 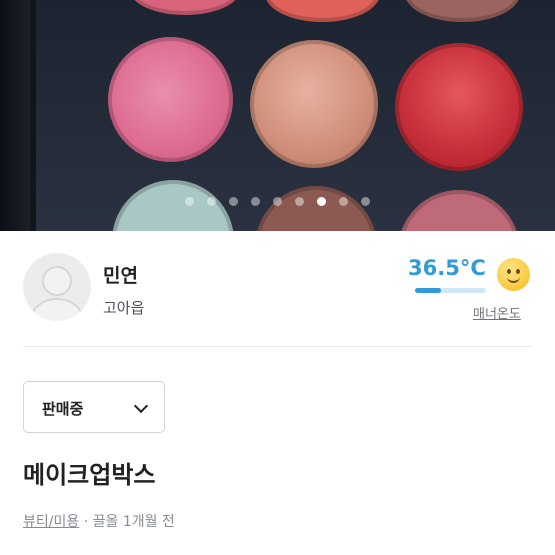 I want to click on carousel-page-indicator, so click(x=277, y=201).